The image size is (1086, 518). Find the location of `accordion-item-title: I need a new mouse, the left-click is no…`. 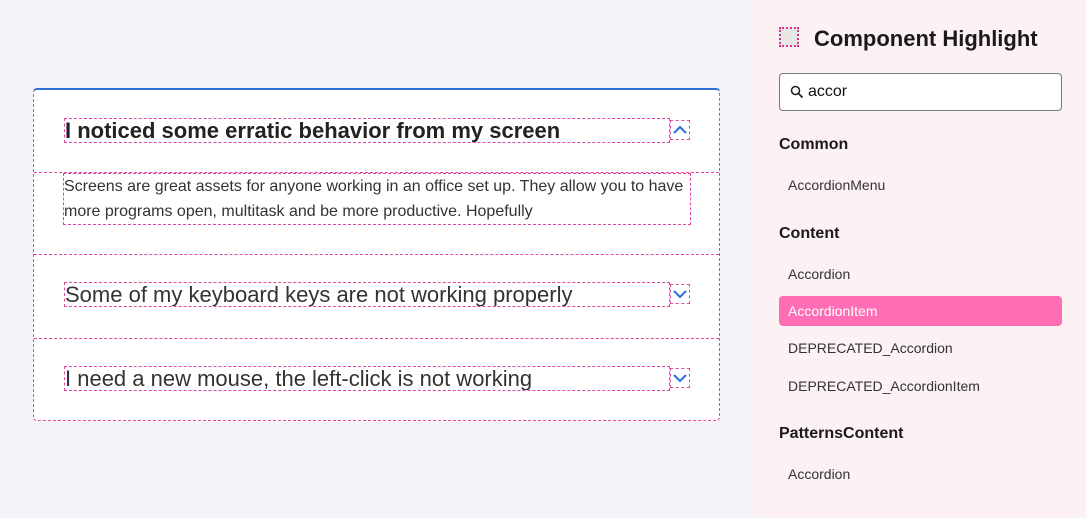

accordion-item-title: I need a new mouse, the left-click is no… is located at coordinates (367, 378).